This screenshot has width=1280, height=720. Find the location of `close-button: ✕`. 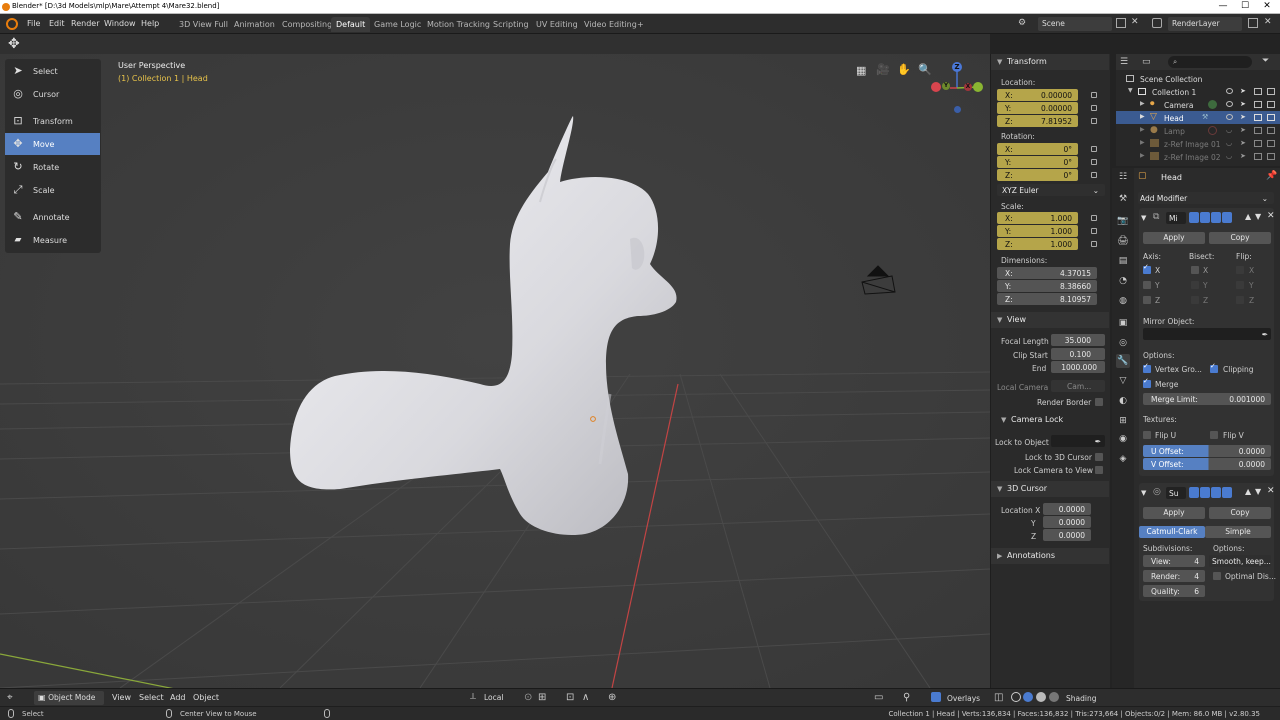

close-button: ✕ is located at coordinates (1267, 7).